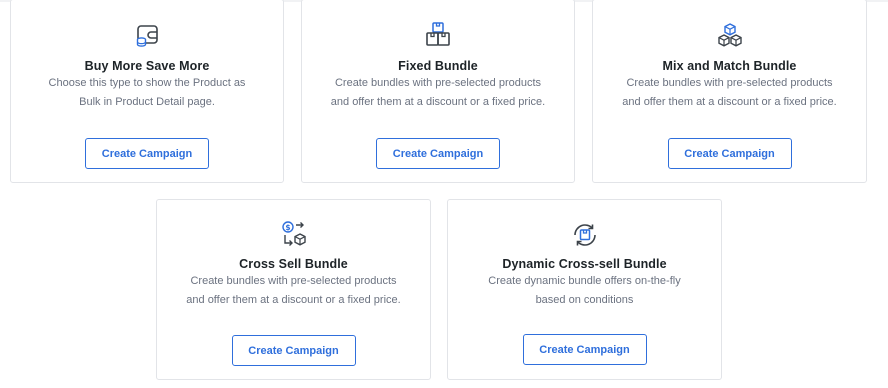 Image resolution: width=888 pixels, height=388 pixels. I want to click on stacked-cubes-icon, so click(730, 36).